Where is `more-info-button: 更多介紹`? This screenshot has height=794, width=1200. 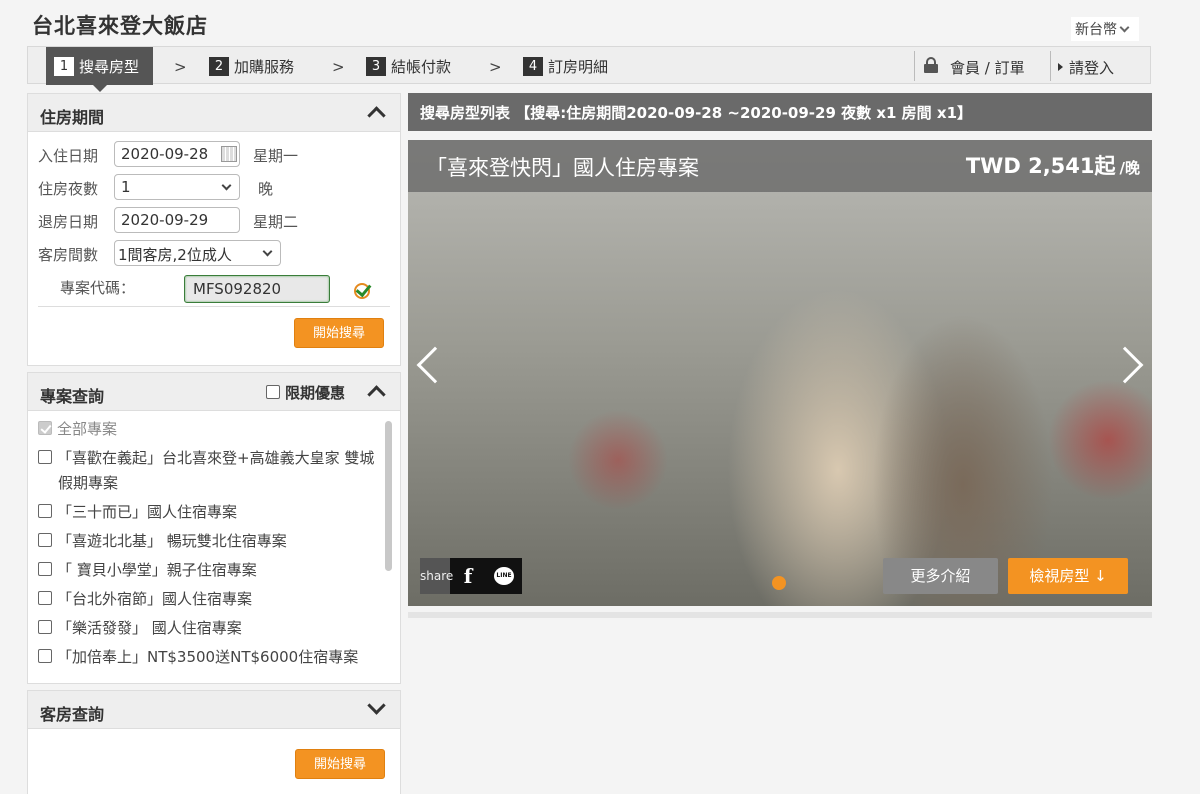
more-info-button: 更多介紹 is located at coordinates (940, 576).